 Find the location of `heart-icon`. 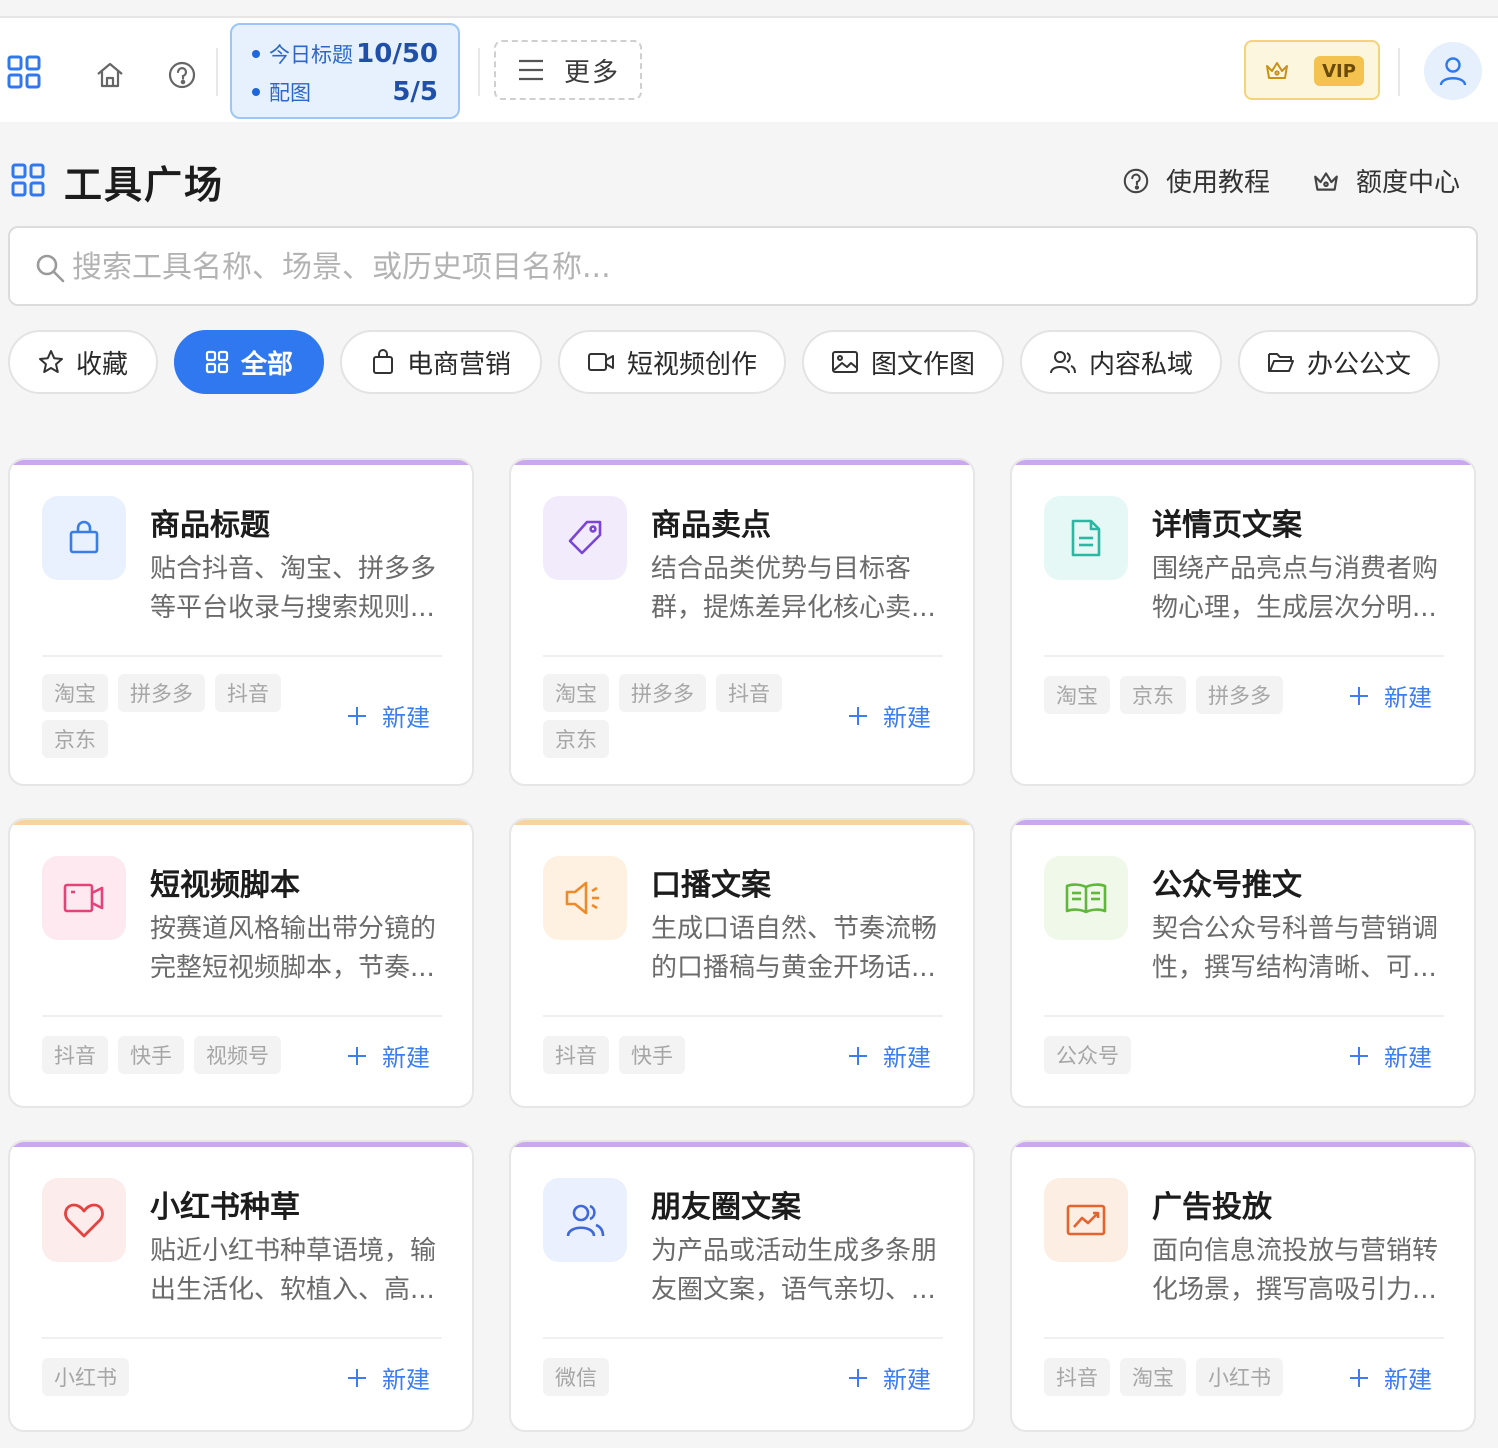

heart-icon is located at coordinates (84, 1220).